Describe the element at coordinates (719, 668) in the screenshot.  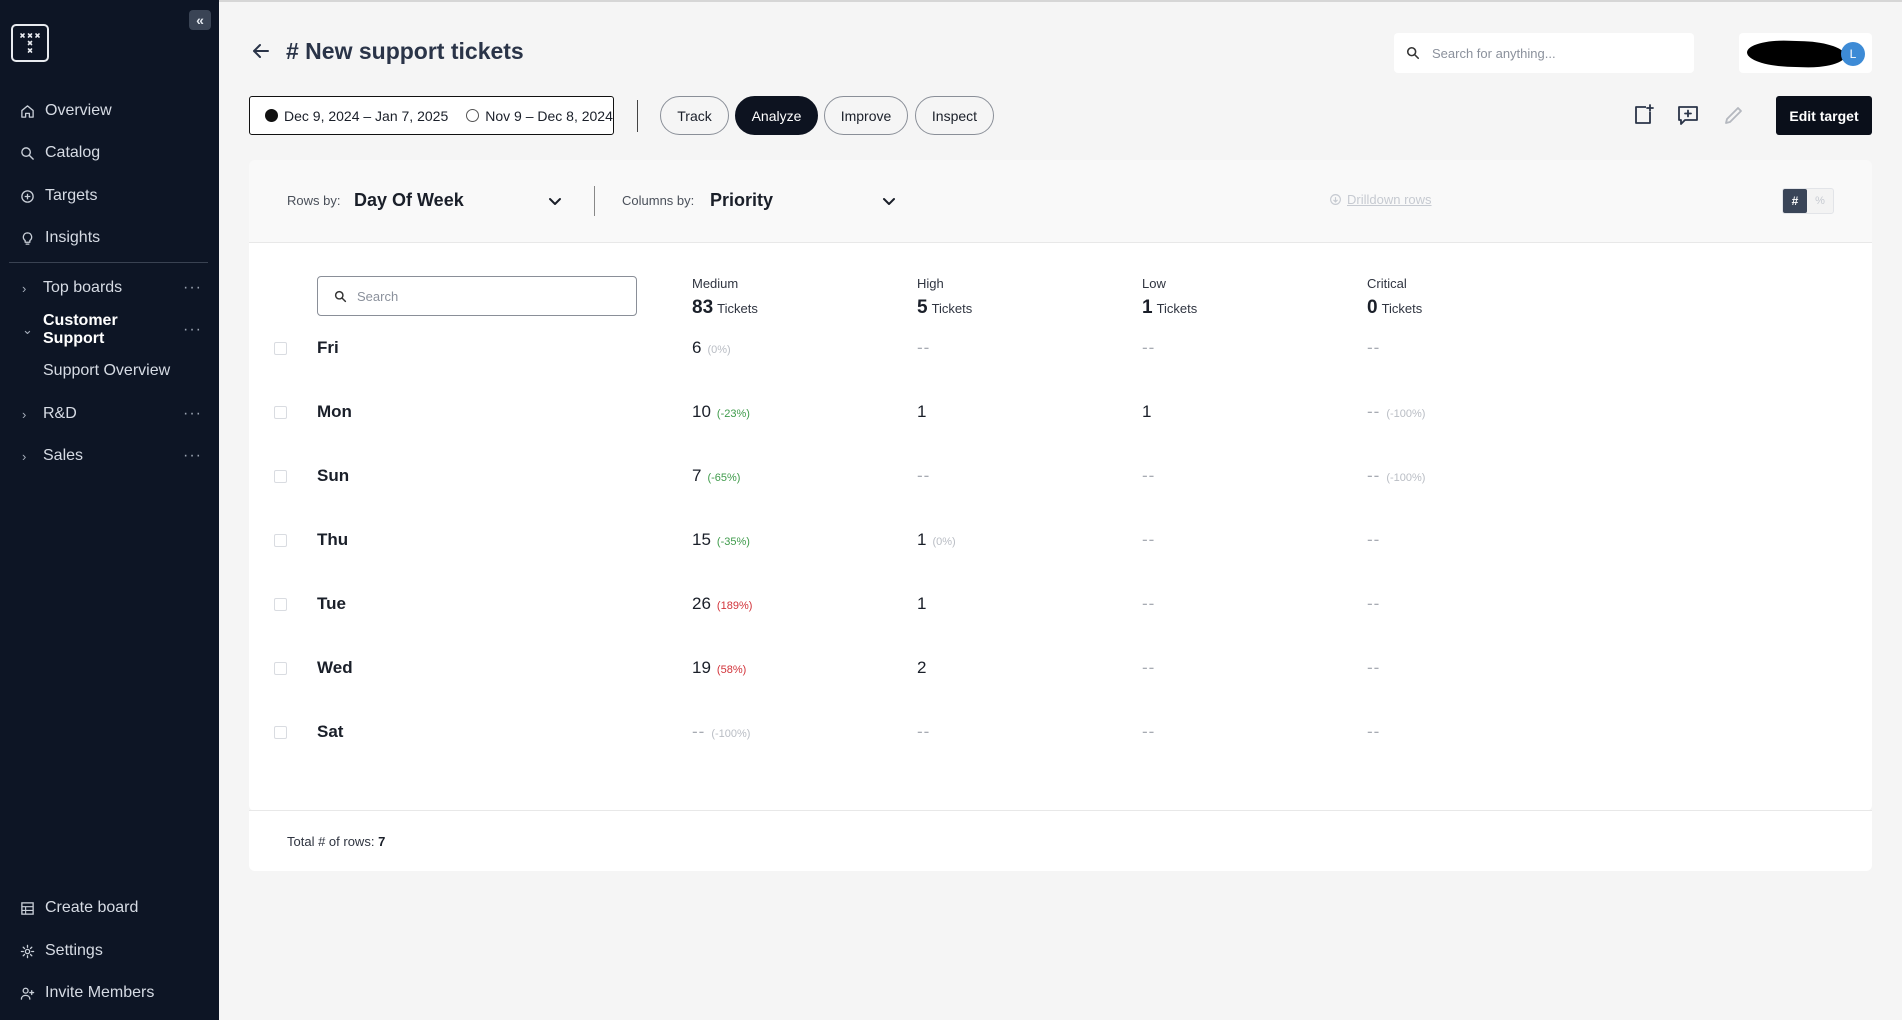
I see `table-cell: 19 (58%)` at that location.